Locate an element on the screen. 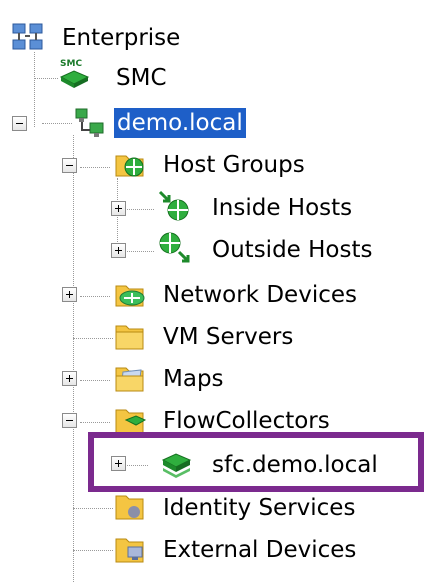 Image resolution: width=433 pixels, height=582 pixels. sfc-collector-icon is located at coordinates (176, 465).